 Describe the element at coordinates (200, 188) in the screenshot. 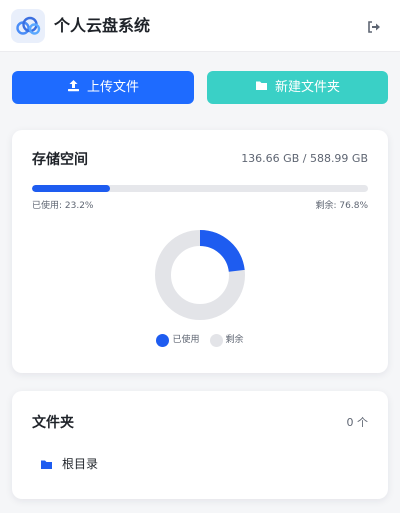

I see `storage-progress-bar` at that location.